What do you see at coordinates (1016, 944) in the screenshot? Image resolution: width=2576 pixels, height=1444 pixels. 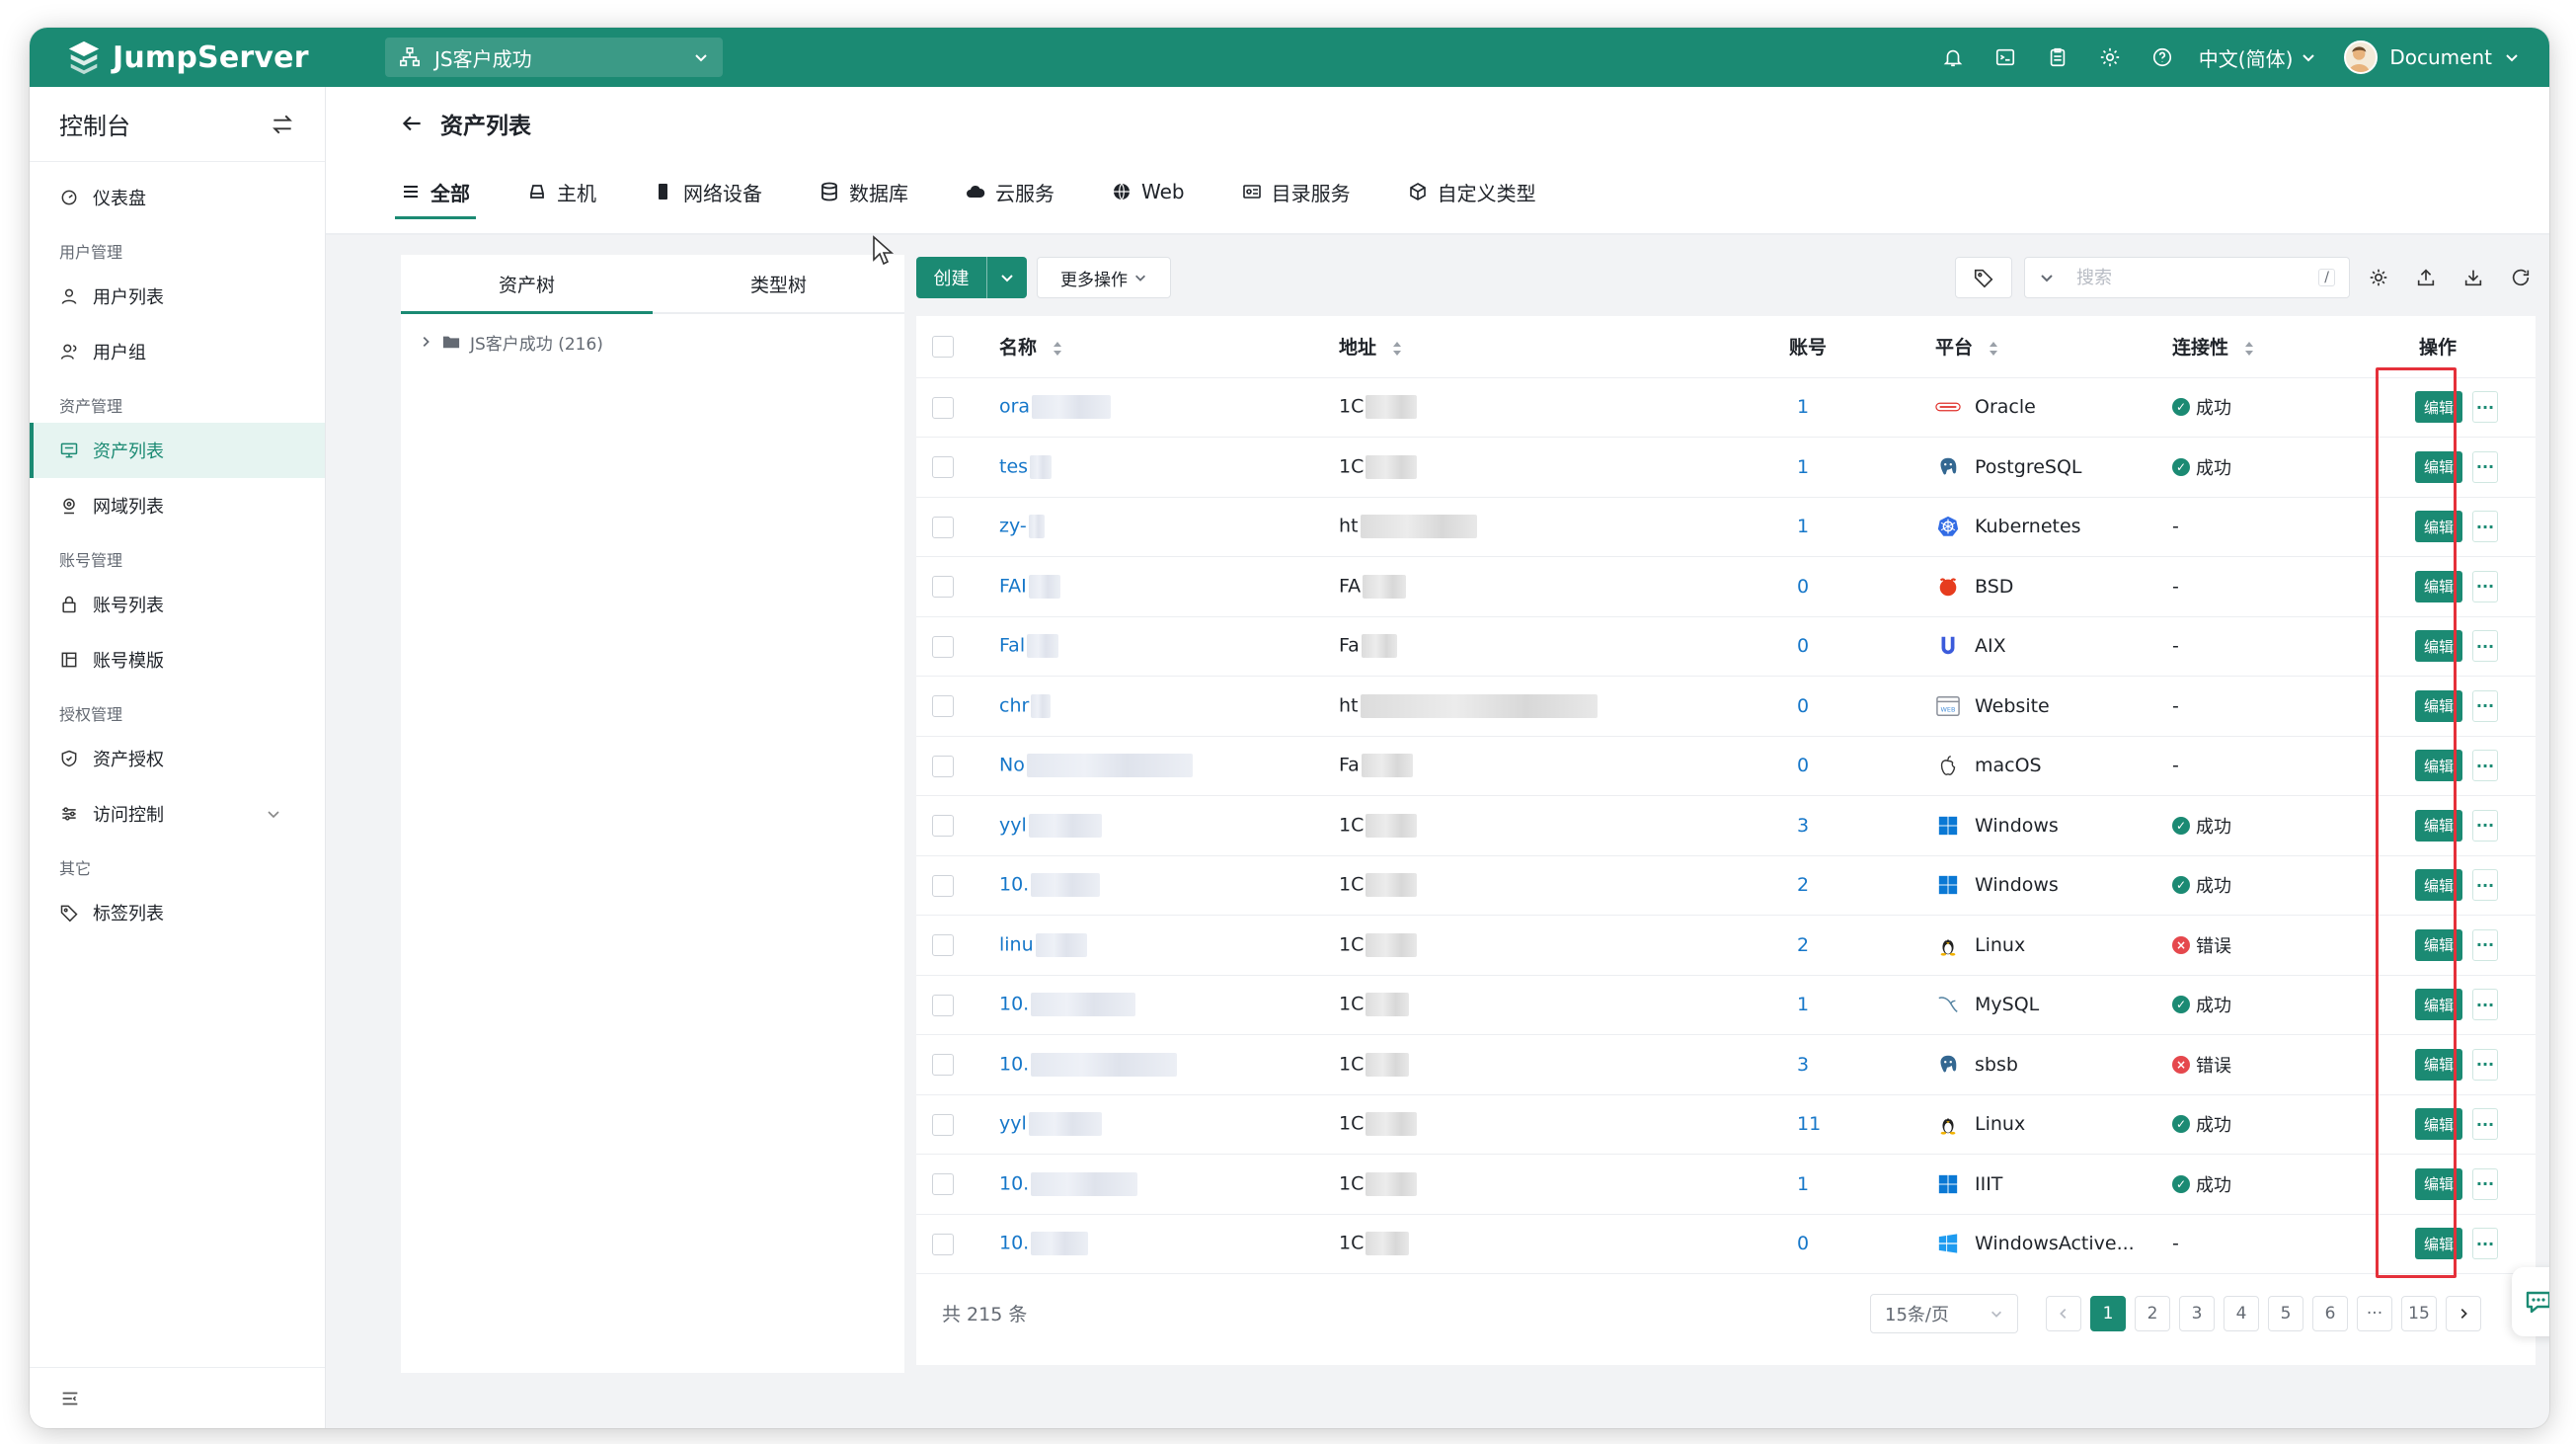 I see `asset-name-link: linu` at bounding box center [1016, 944].